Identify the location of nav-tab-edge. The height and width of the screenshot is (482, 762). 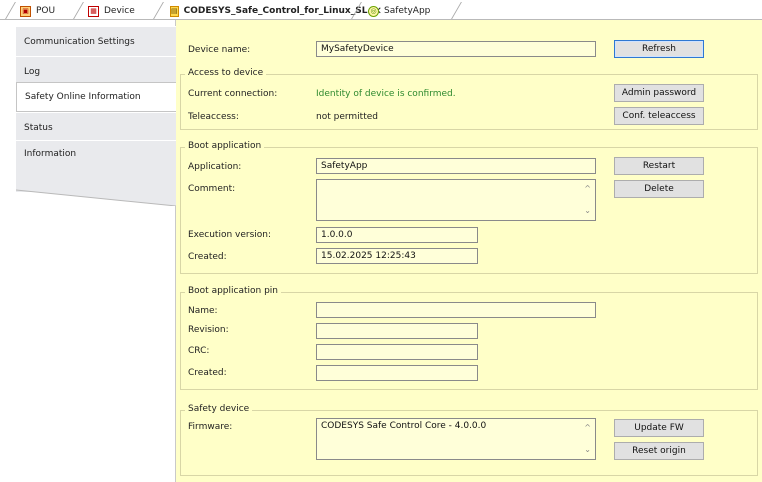
(96, 194).